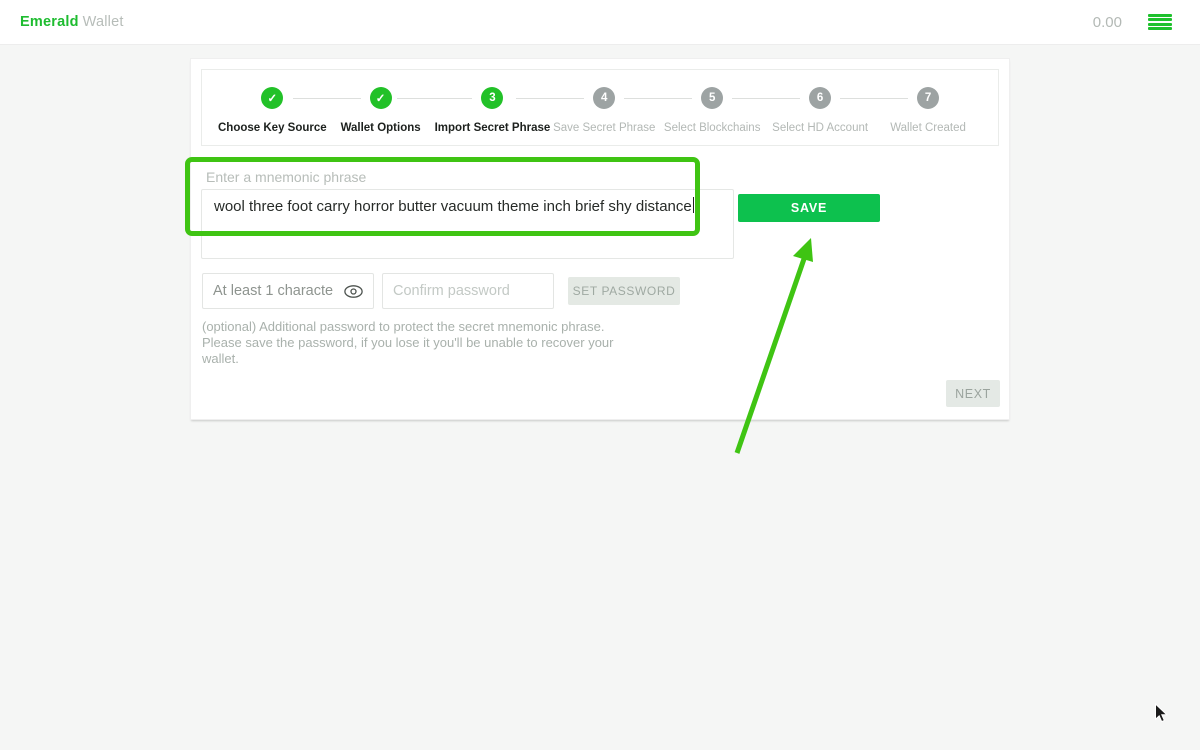 This screenshot has width=1200, height=750. I want to click on step-number: 3, so click(492, 98).